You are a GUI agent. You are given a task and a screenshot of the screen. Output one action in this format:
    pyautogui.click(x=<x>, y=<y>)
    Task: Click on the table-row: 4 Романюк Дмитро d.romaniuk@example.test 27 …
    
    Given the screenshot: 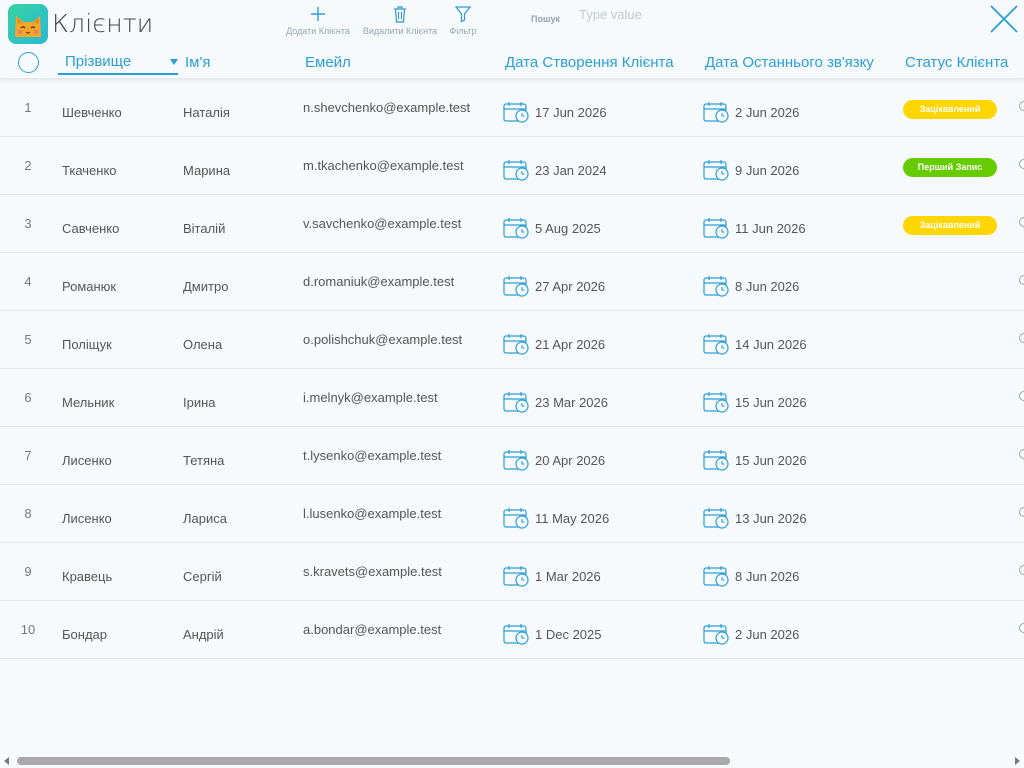 What is the action you would take?
    pyautogui.click(x=512, y=282)
    